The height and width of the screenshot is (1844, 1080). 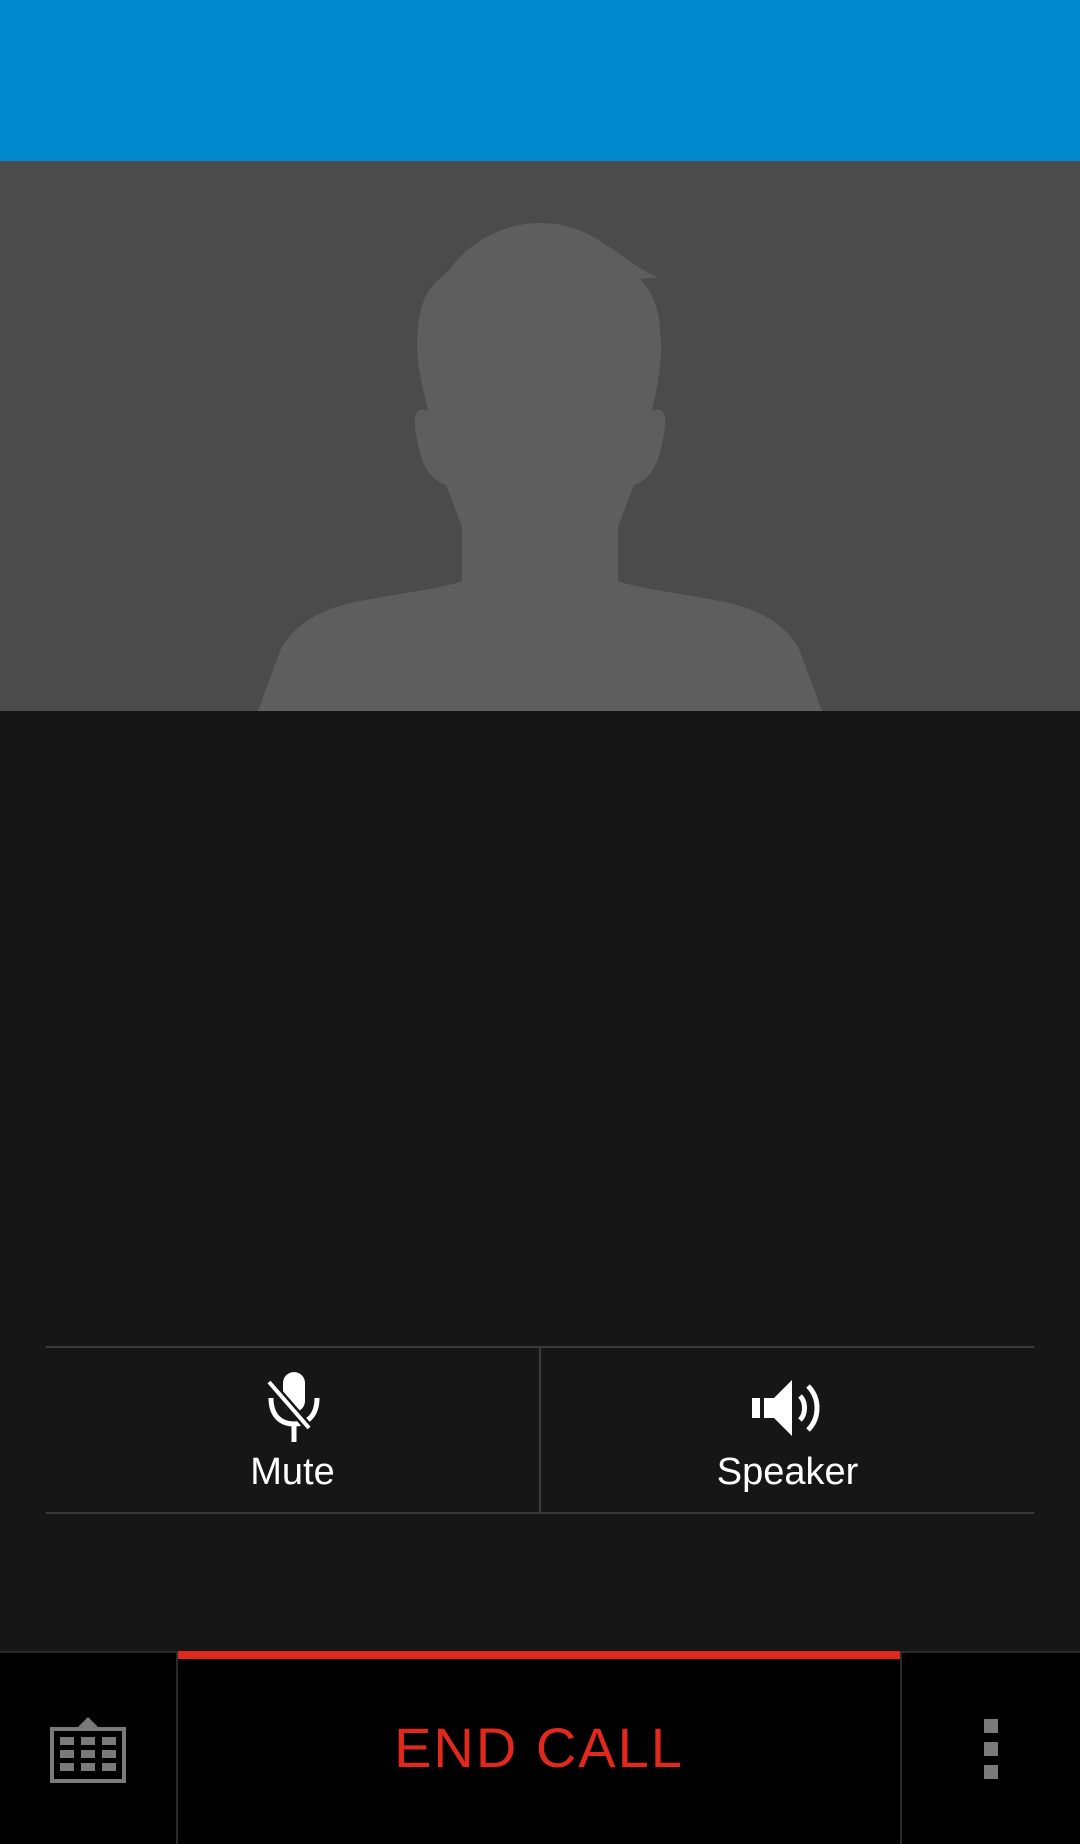 I want to click on call-controls: Mute Speaker, so click(x=540, y=1430).